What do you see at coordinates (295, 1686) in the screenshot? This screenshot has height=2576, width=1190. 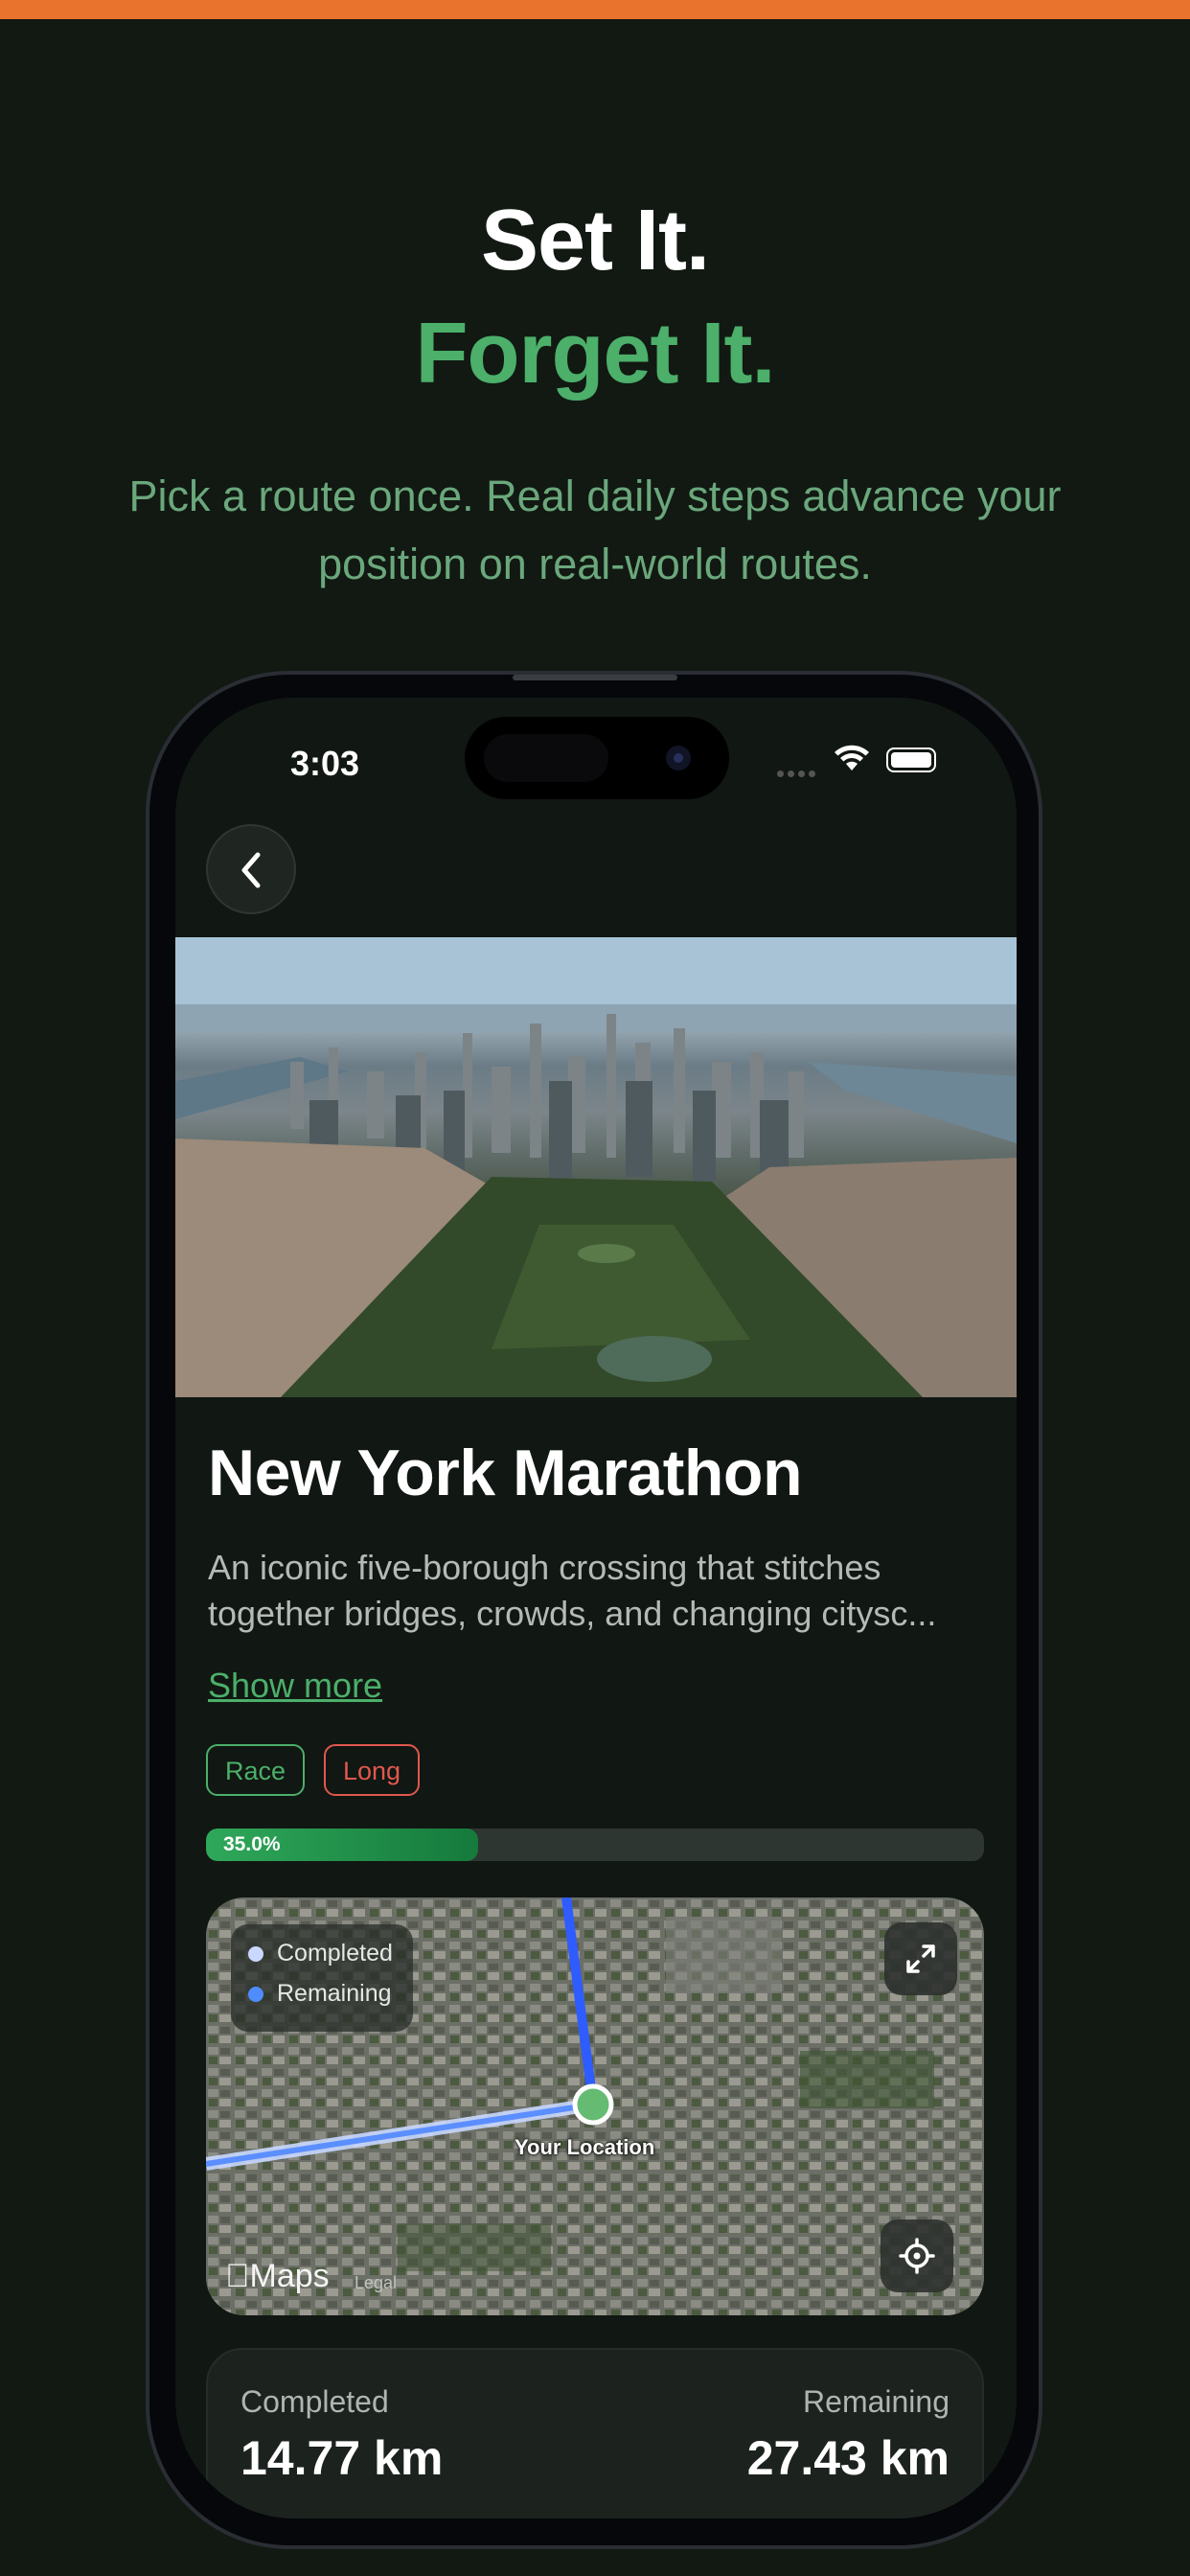 I see `show-more-link: Show more` at bounding box center [295, 1686].